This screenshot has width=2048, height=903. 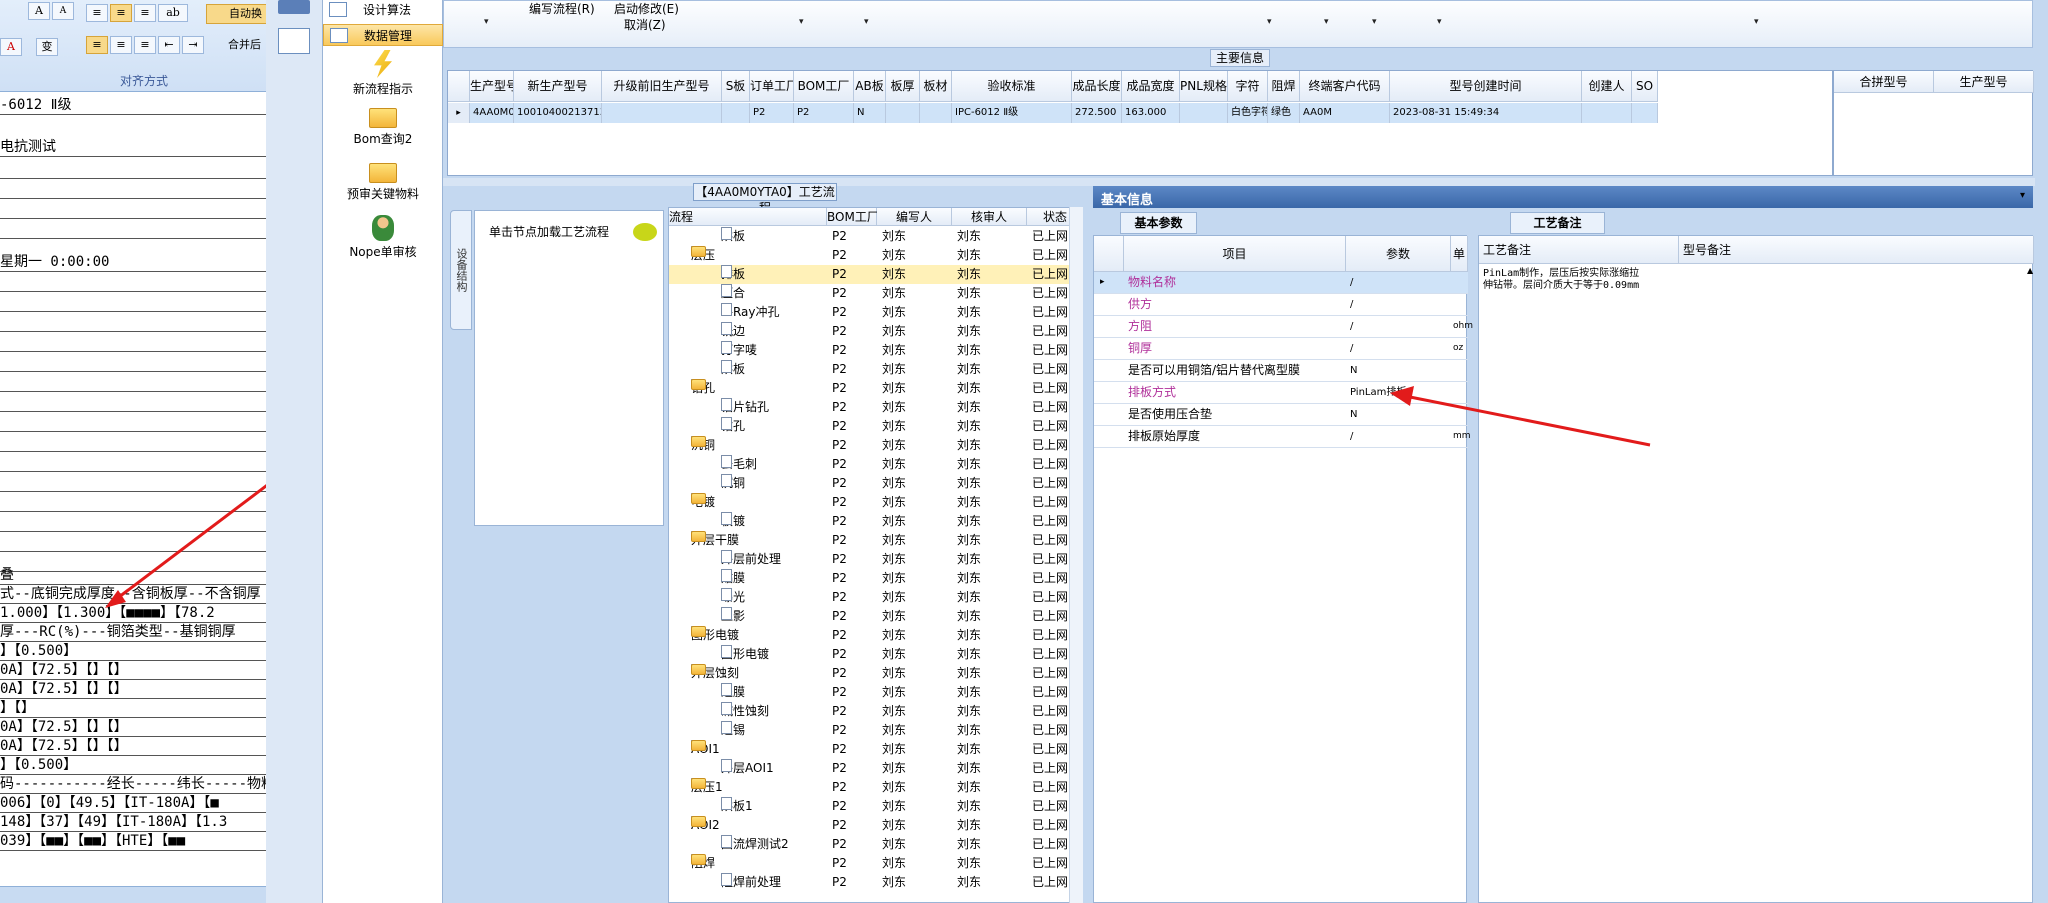 What do you see at coordinates (733, 730) in the screenshot?
I see `tree-node: 退锡` at bounding box center [733, 730].